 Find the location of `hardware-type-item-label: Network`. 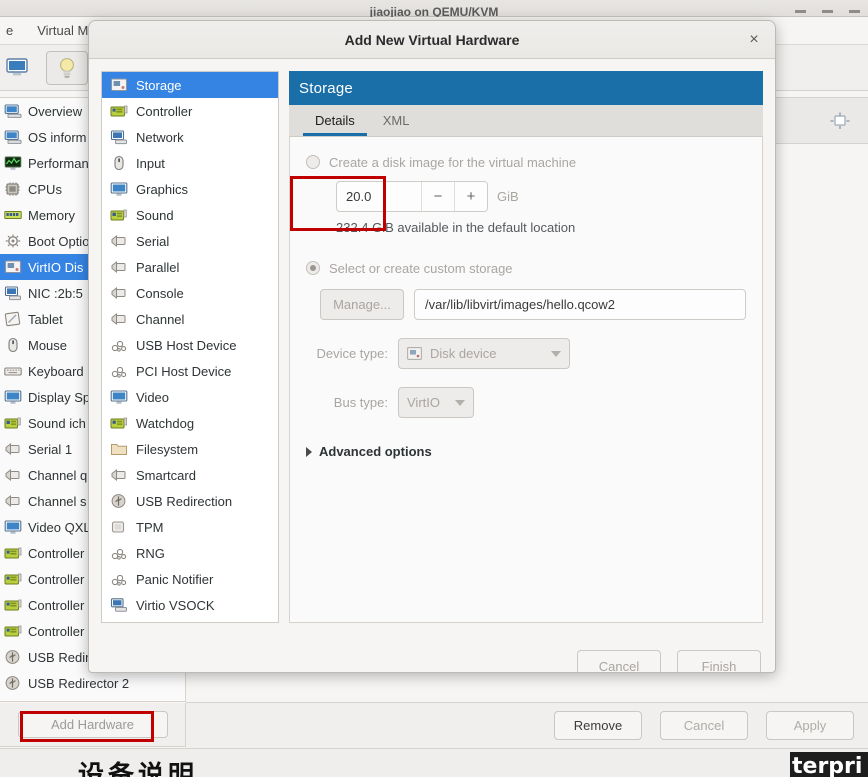

hardware-type-item-label: Network is located at coordinates (160, 137).